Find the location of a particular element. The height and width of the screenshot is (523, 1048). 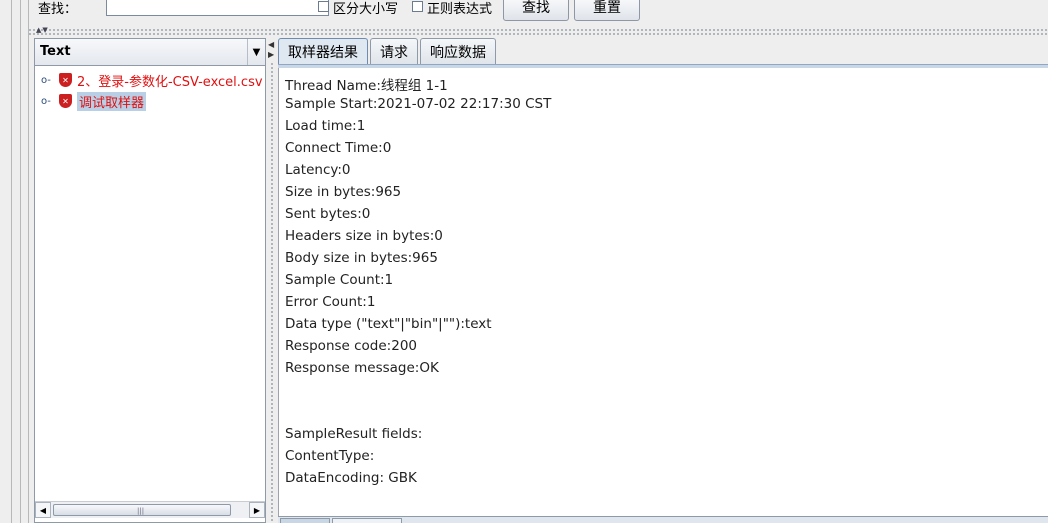

case-sensitive-checkbox: 区分大小写 is located at coordinates (358, 8).